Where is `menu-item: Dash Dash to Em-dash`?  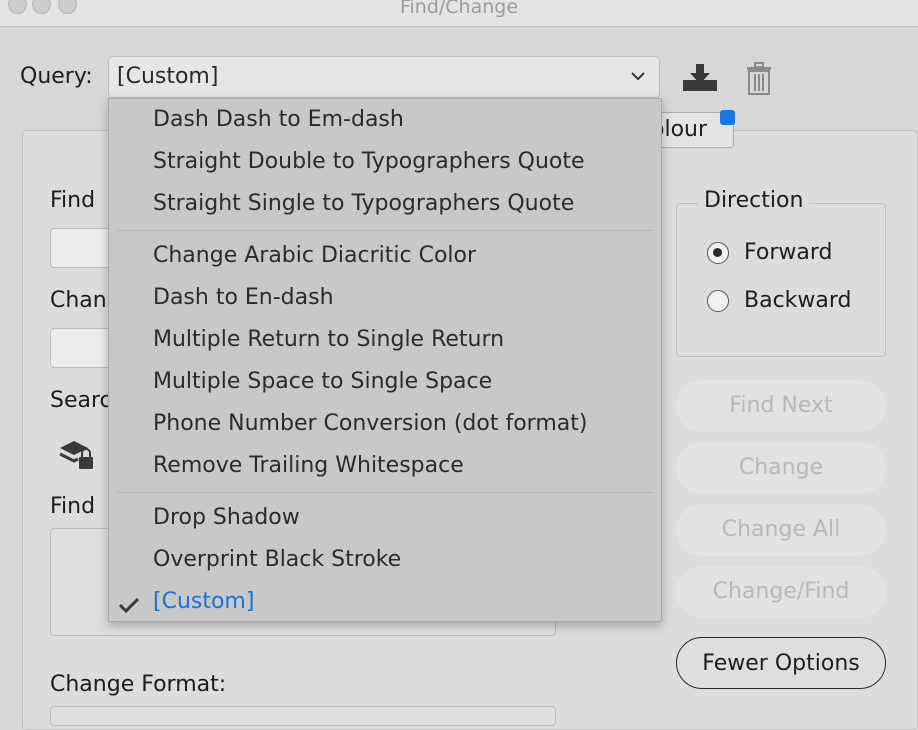
menu-item: Dash Dash to Em-dash is located at coordinates (278, 119).